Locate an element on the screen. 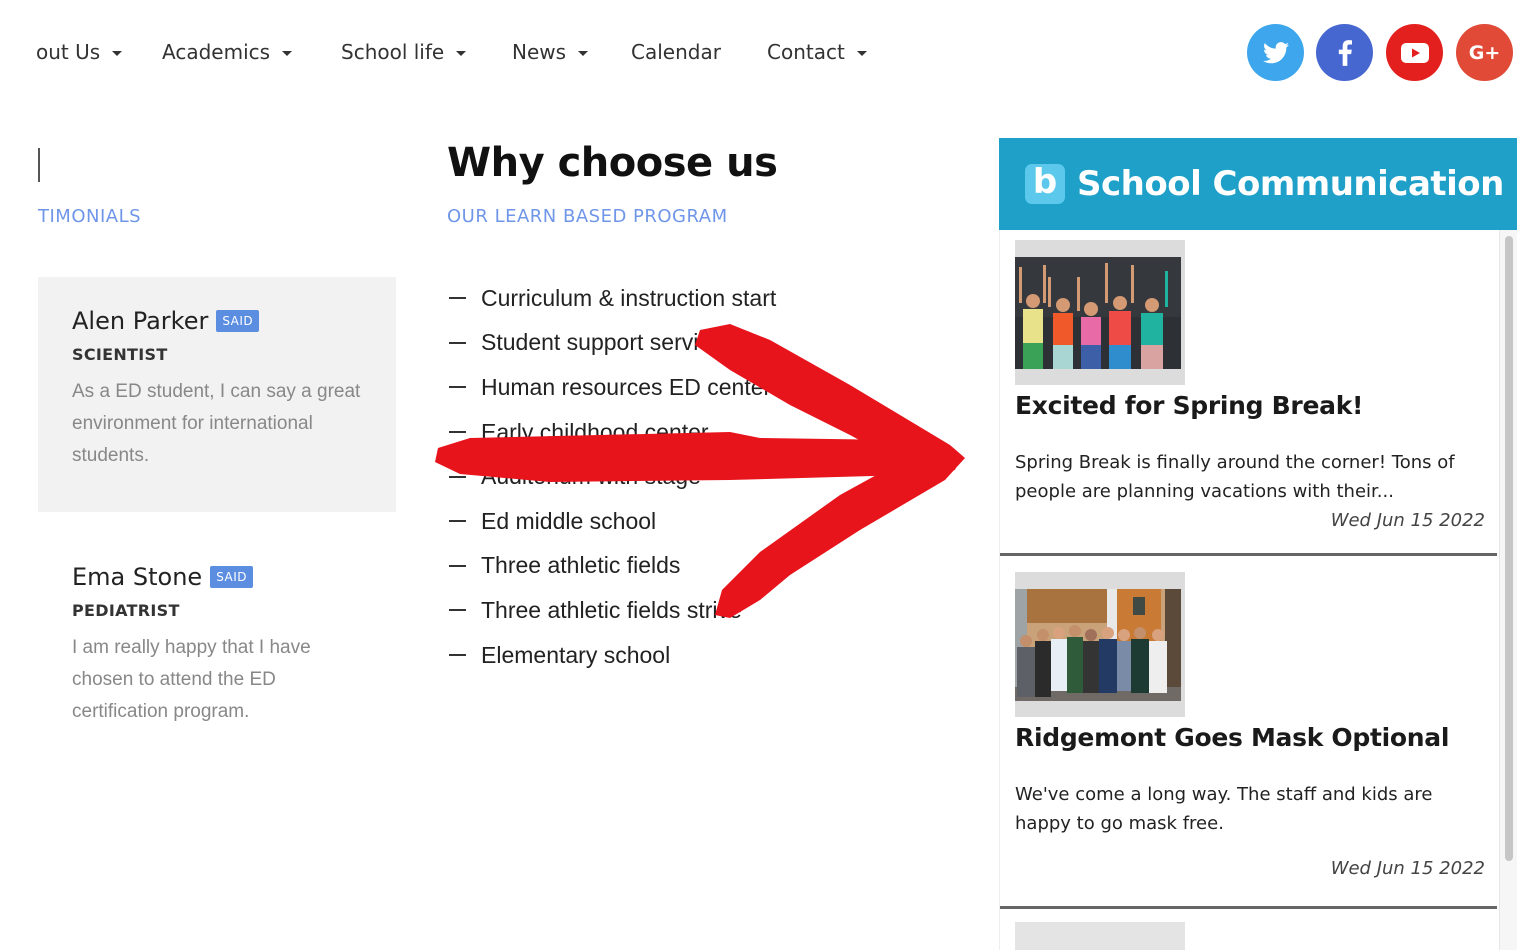 The image size is (1538, 950). feature-item: Three athletic fields strive is located at coordinates (612, 610).